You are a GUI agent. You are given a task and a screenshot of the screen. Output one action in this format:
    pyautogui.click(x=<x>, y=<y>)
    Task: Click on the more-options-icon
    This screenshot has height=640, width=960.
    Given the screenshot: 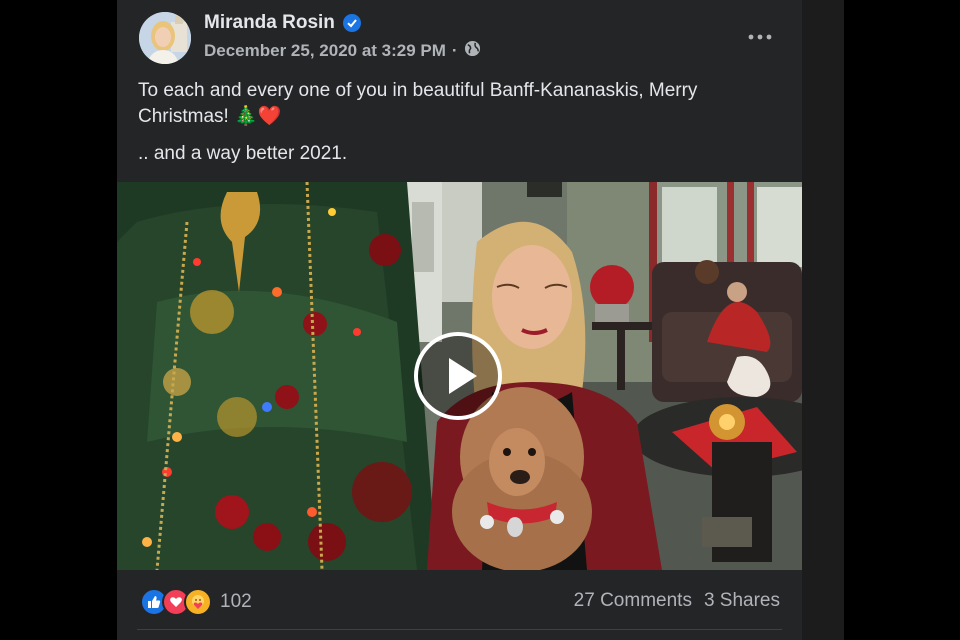 What is the action you would take?
    pyautogui.click(x=760, y=33)
    